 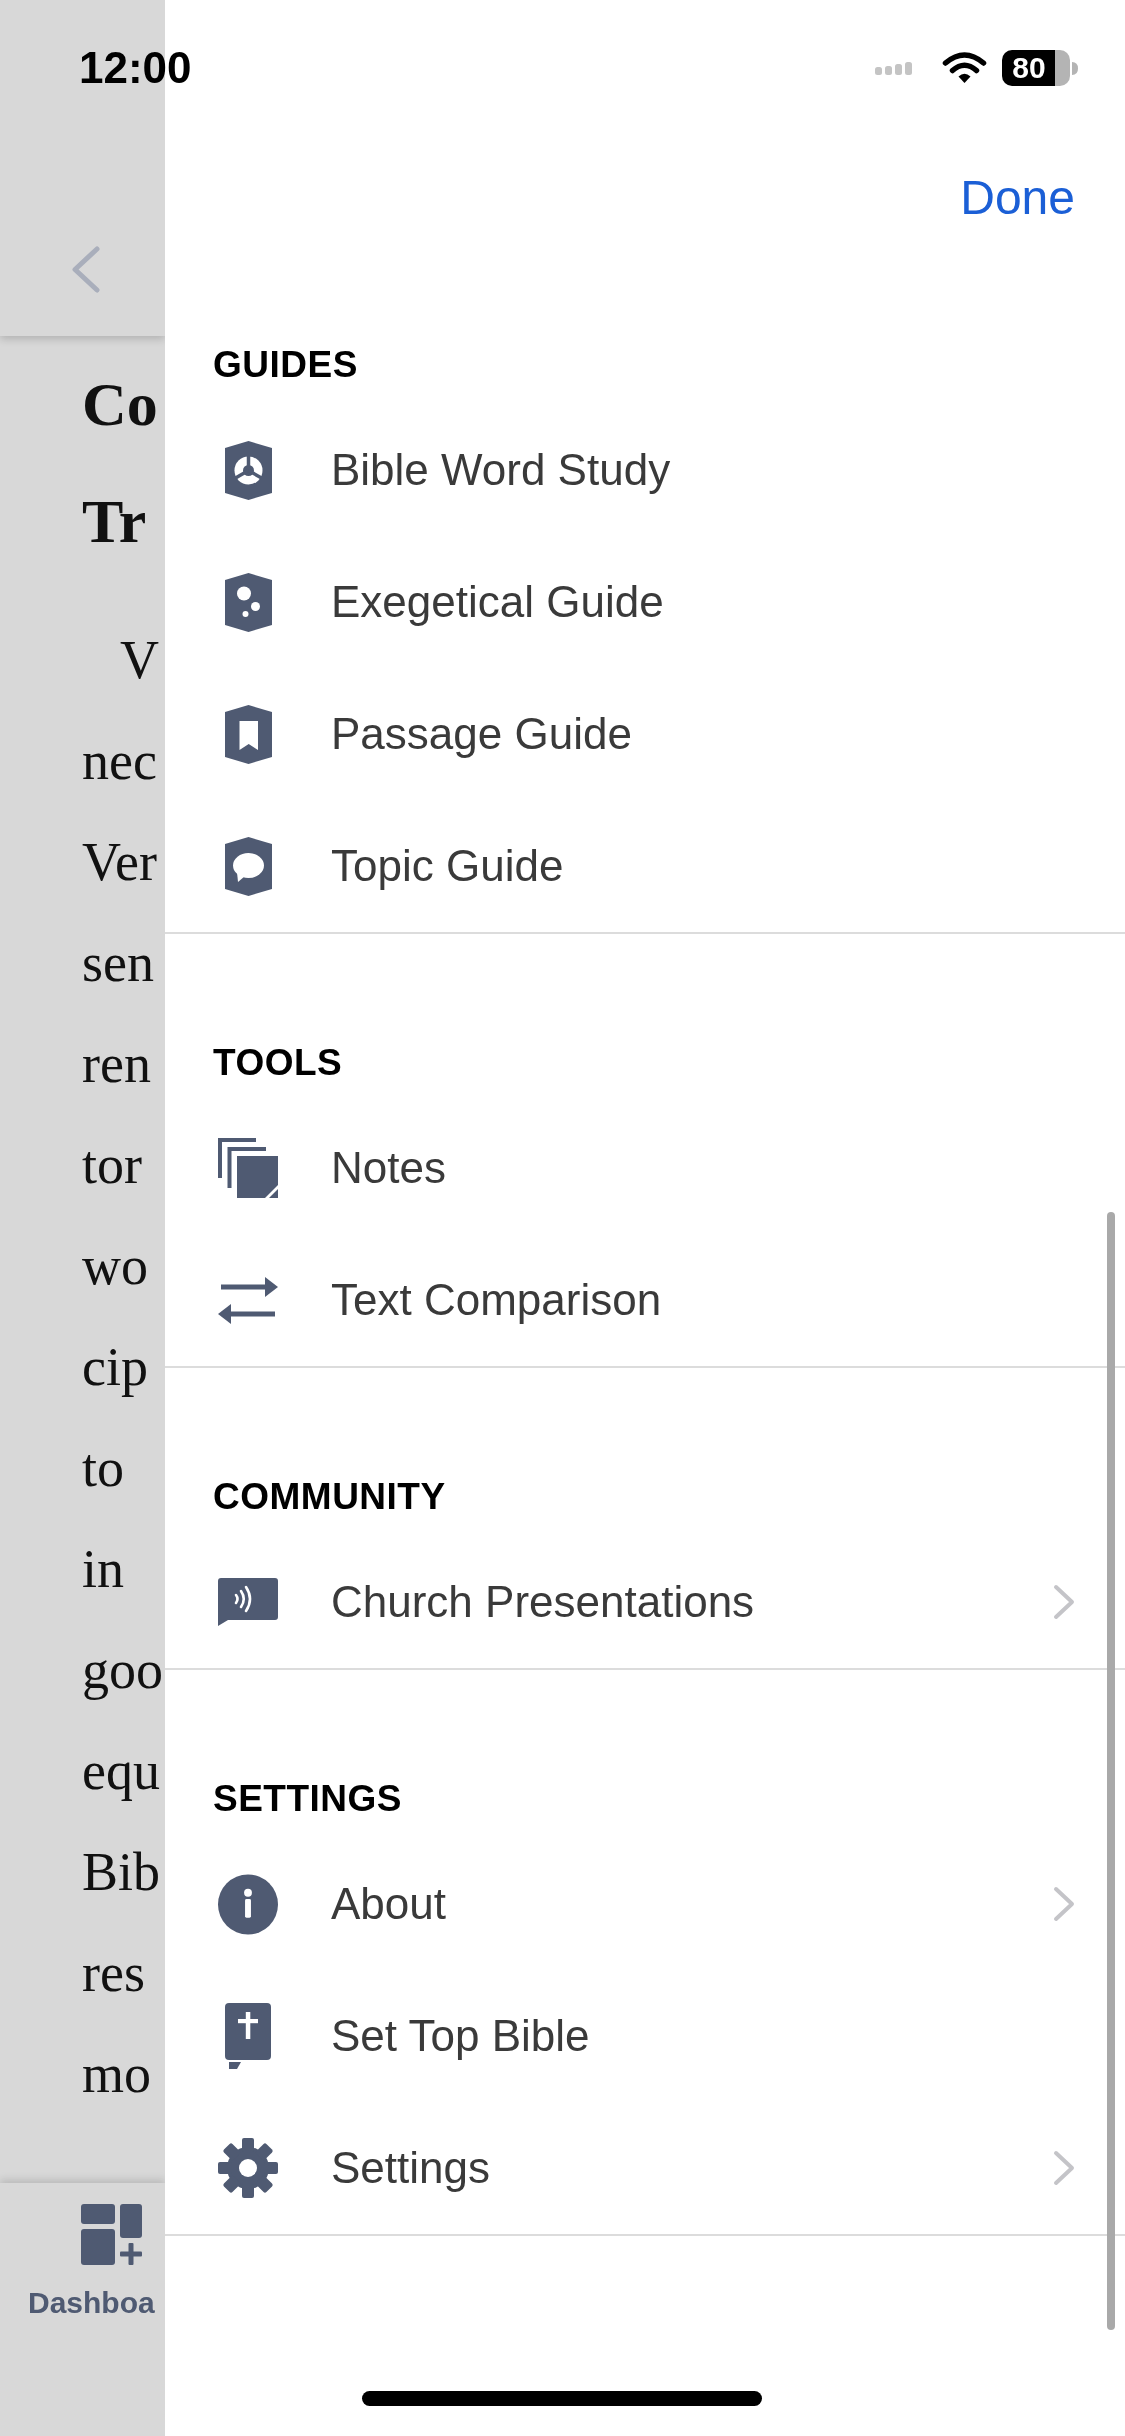 What do you see at coordinates (111, 2234) in the screenshot?
I see `dashboard-grid-plus-icon` at bounding box center [111, 2234].